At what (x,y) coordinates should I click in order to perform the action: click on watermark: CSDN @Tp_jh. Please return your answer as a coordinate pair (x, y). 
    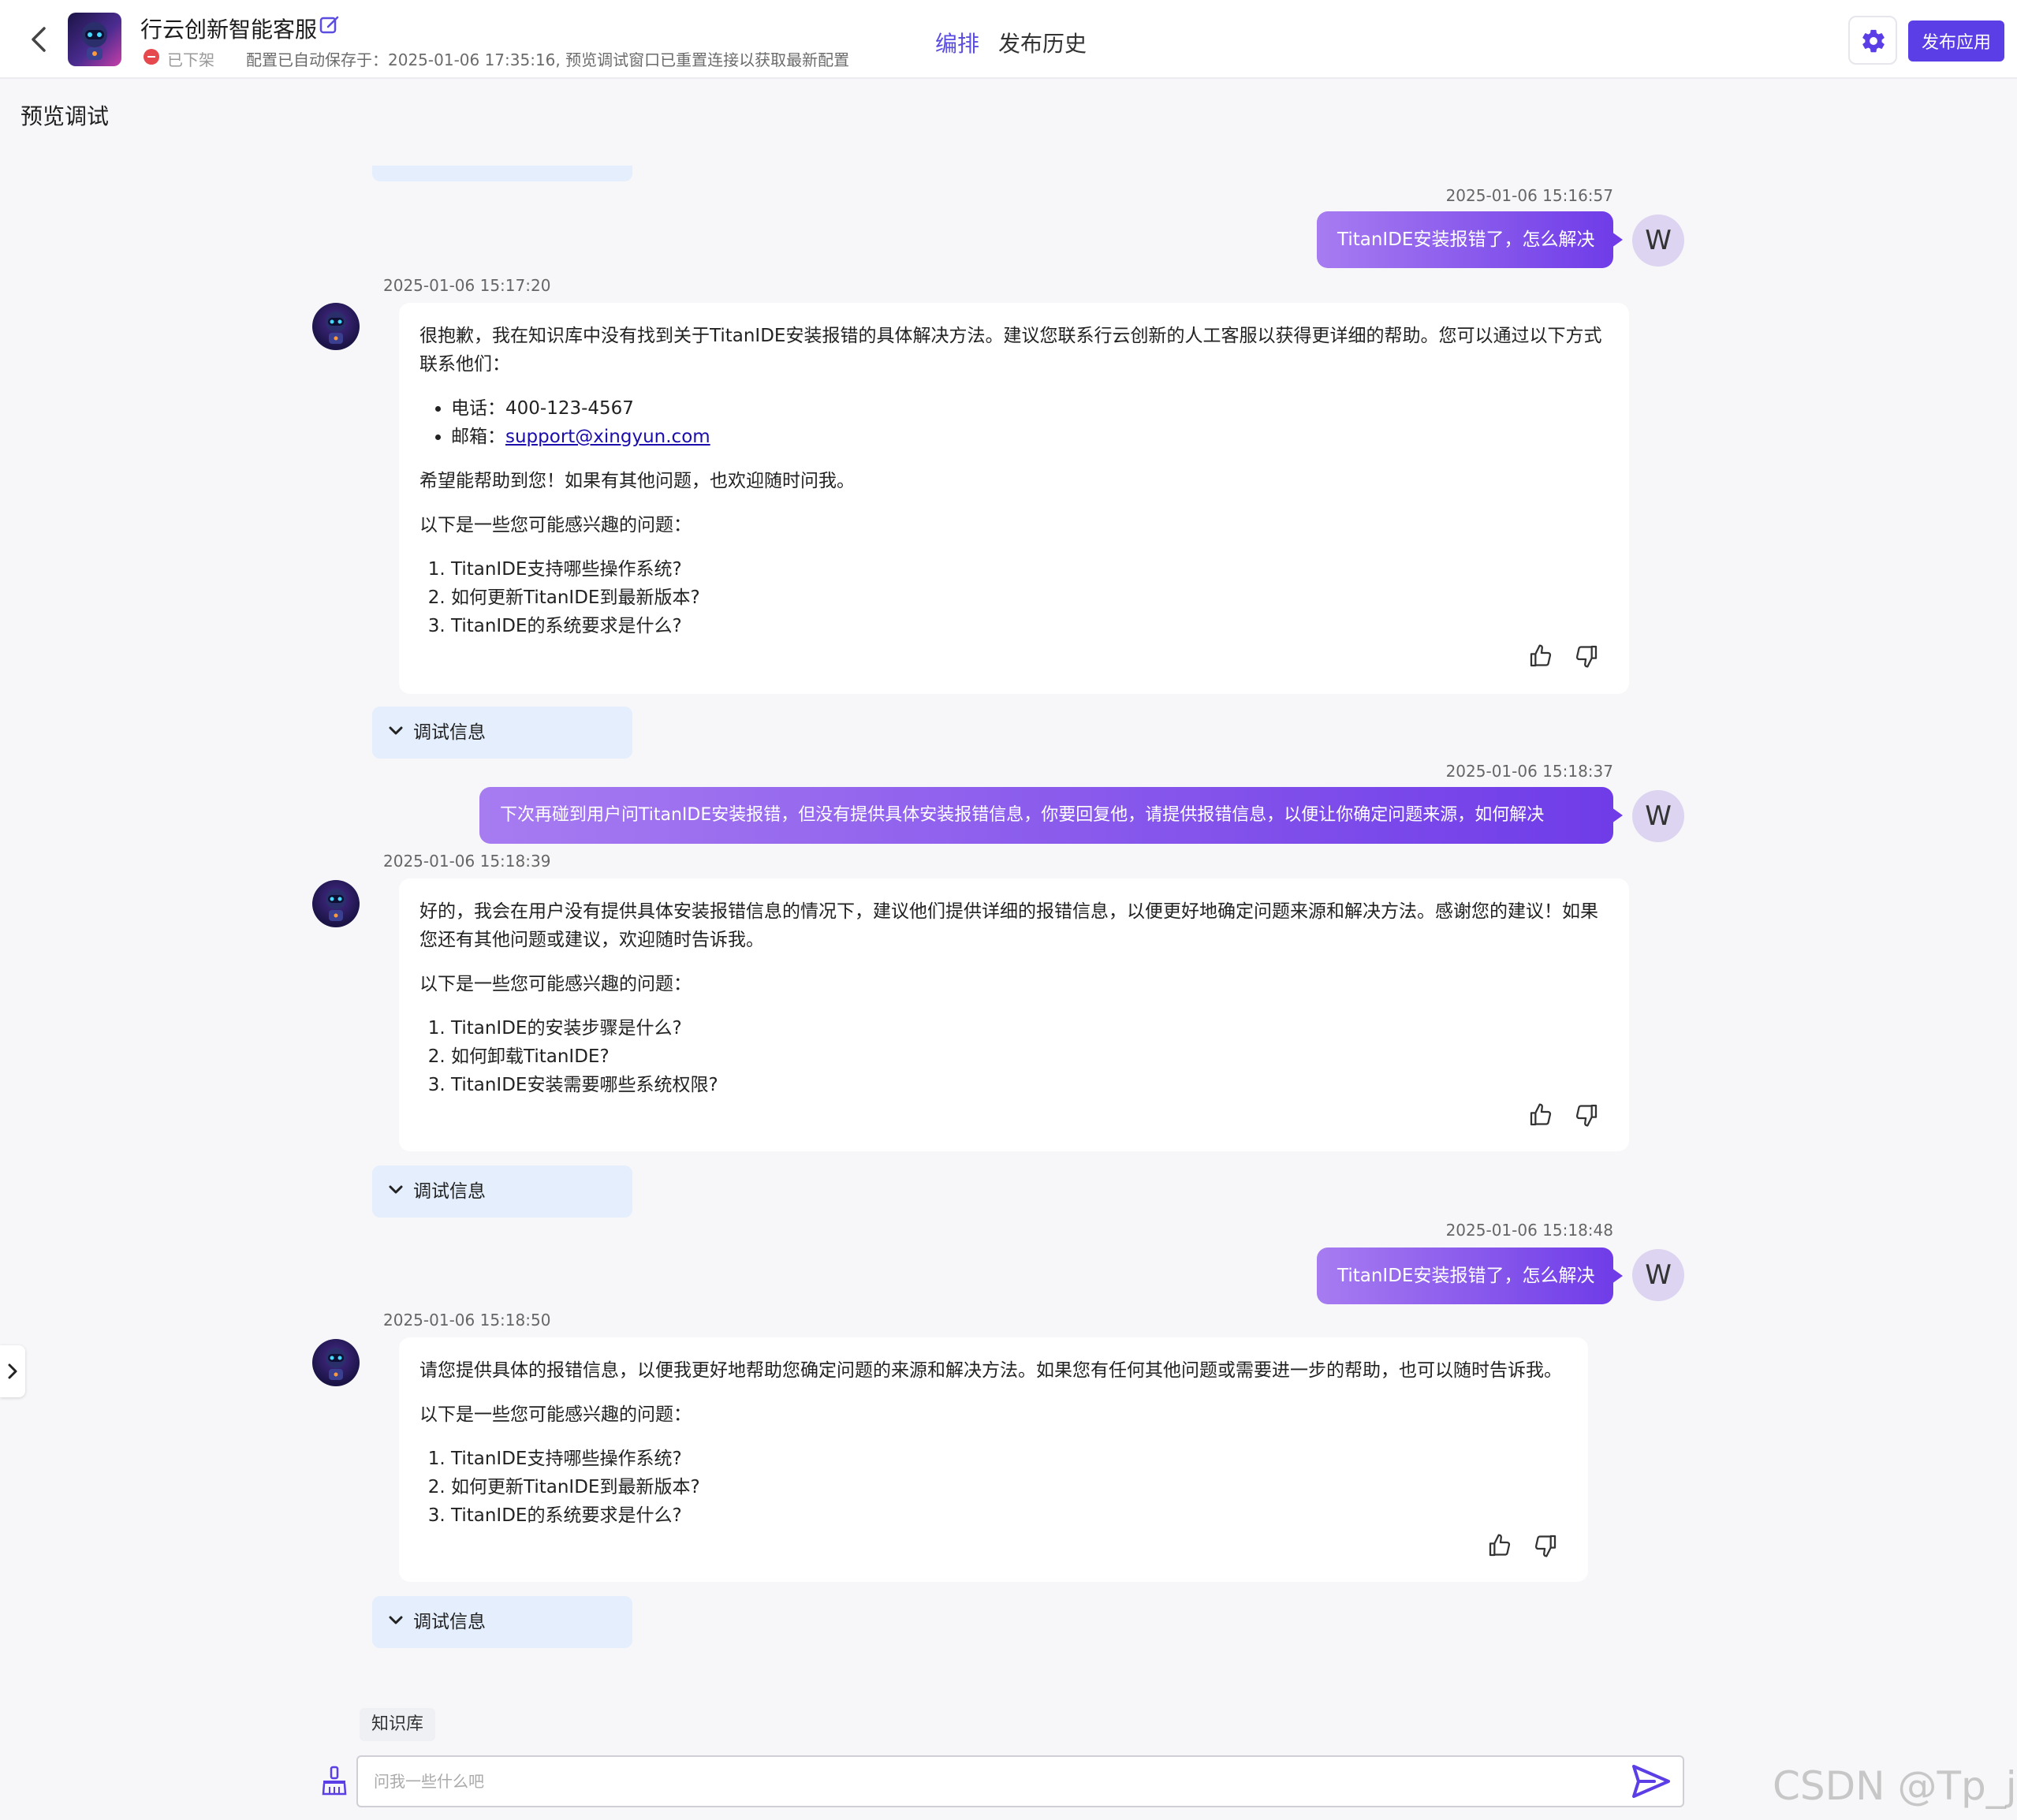
    Looking at the image, I should click on (1895, 1786).